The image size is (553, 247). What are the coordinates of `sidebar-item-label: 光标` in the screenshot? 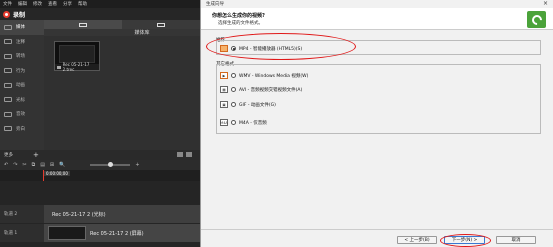 It's located at (20, 100).